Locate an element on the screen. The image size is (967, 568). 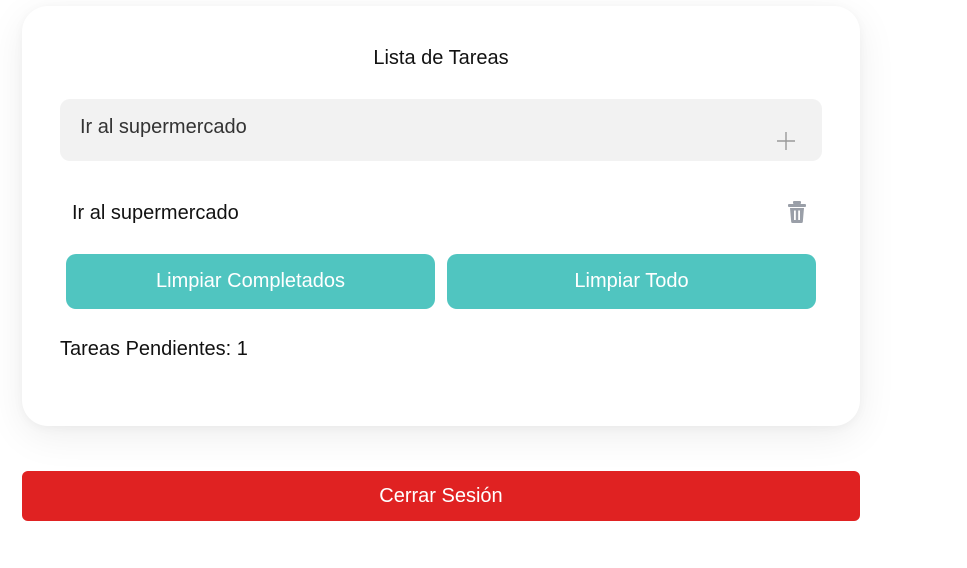
task-input-wrapper is located at coordinates (441, 130).